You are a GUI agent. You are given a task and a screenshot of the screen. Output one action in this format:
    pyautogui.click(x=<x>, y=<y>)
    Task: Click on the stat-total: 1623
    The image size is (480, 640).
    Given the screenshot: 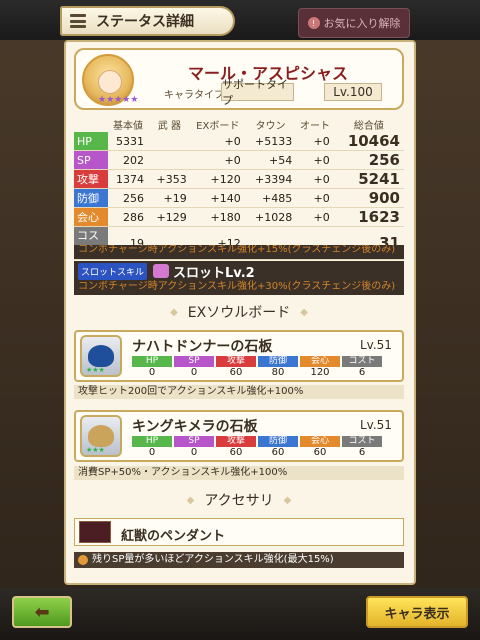 What is the action you would take?
    pyautogui.click(x=368, y=217)
    